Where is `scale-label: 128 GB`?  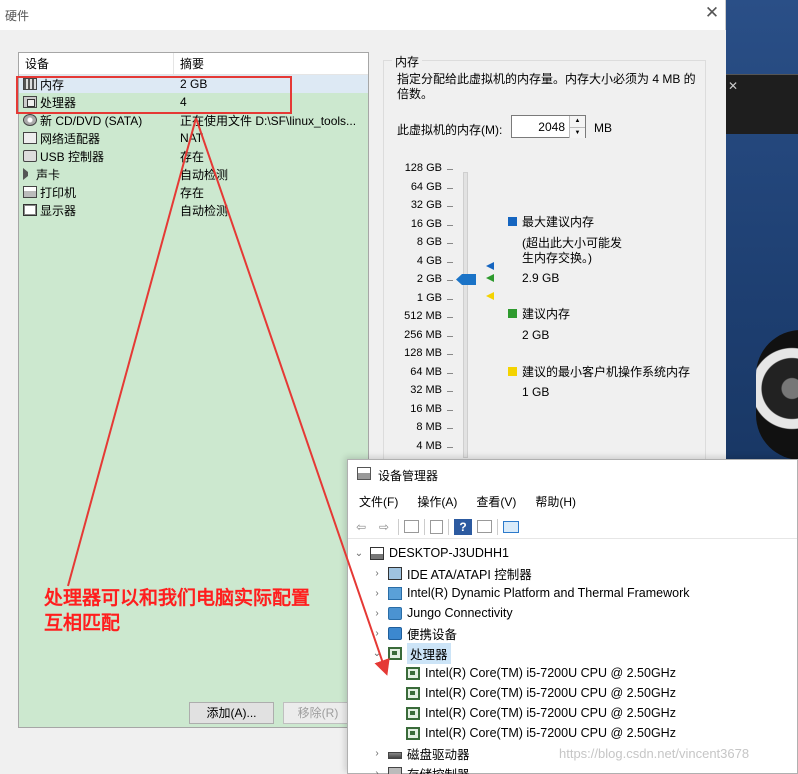 scale-label: 128 GB is located at coordinates (423, 168).